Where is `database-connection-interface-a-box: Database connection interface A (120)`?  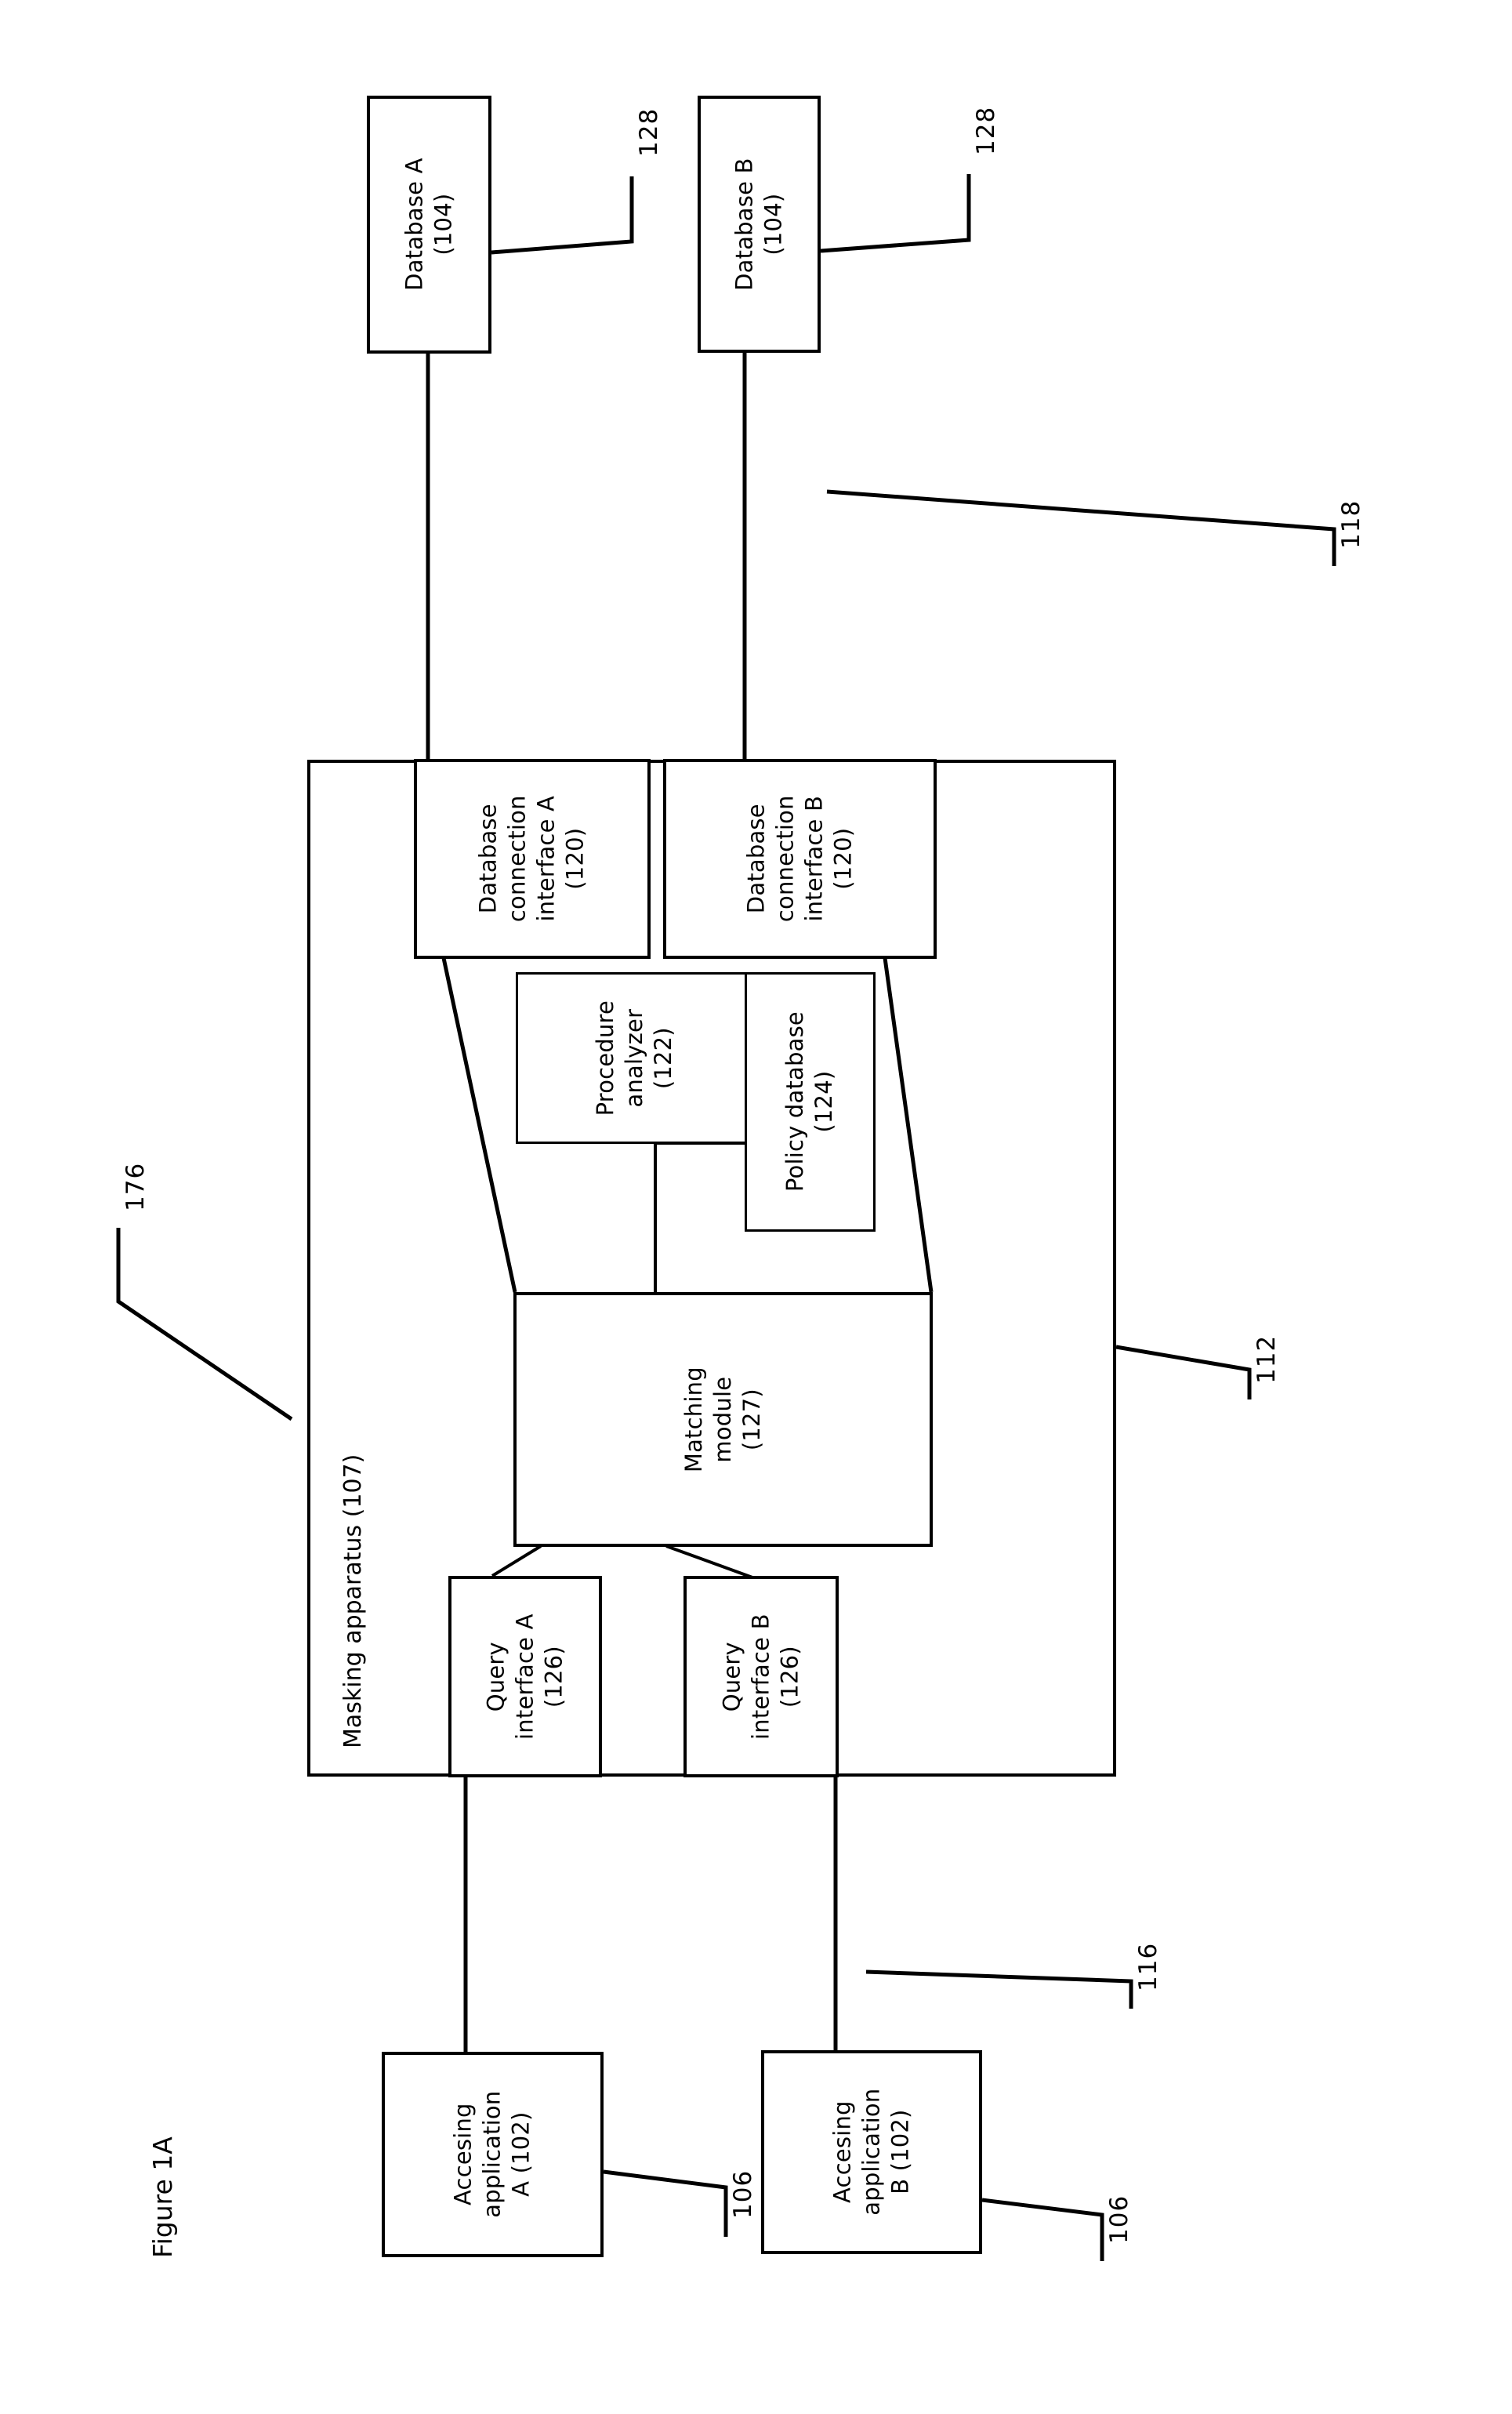
database-connection-interface-a-box: Database connection interface A (120) is located at coordinates (532, 859).